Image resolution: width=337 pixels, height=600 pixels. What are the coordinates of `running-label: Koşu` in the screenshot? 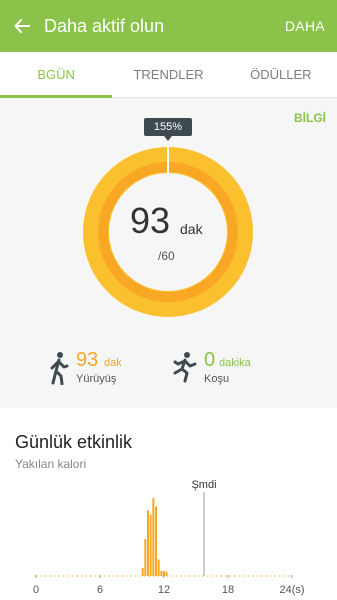 It's located at (217, 379).